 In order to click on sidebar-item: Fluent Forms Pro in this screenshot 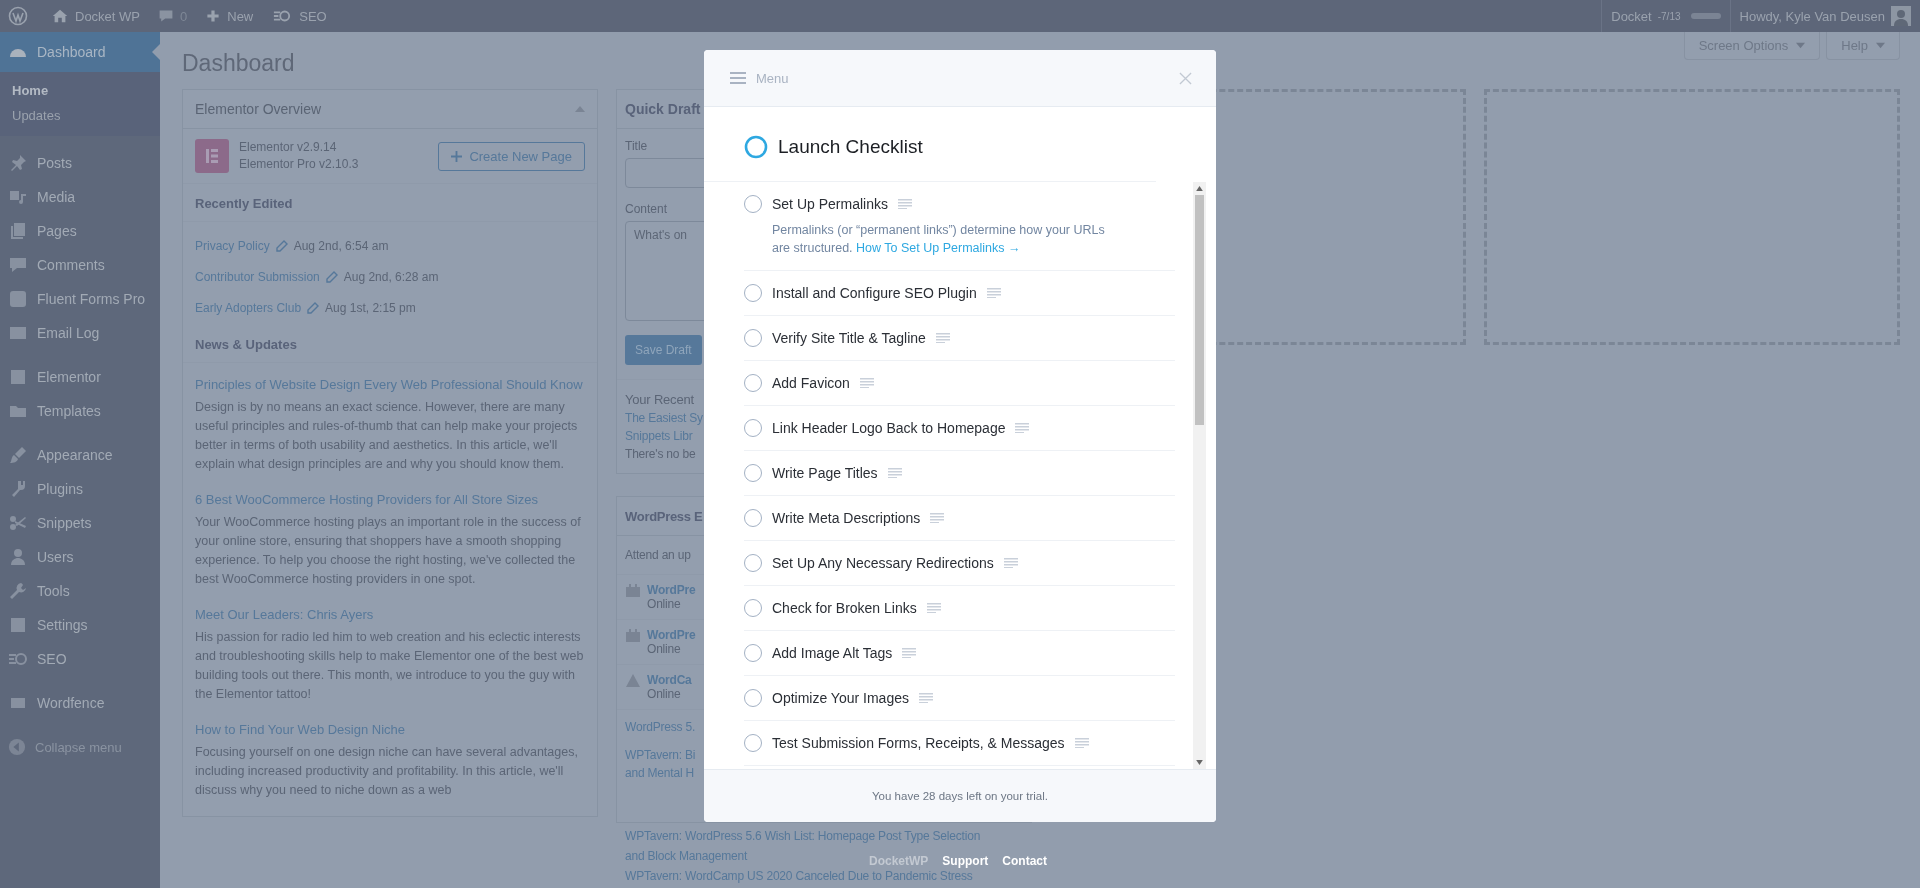, I will do `click(80, 299)`.